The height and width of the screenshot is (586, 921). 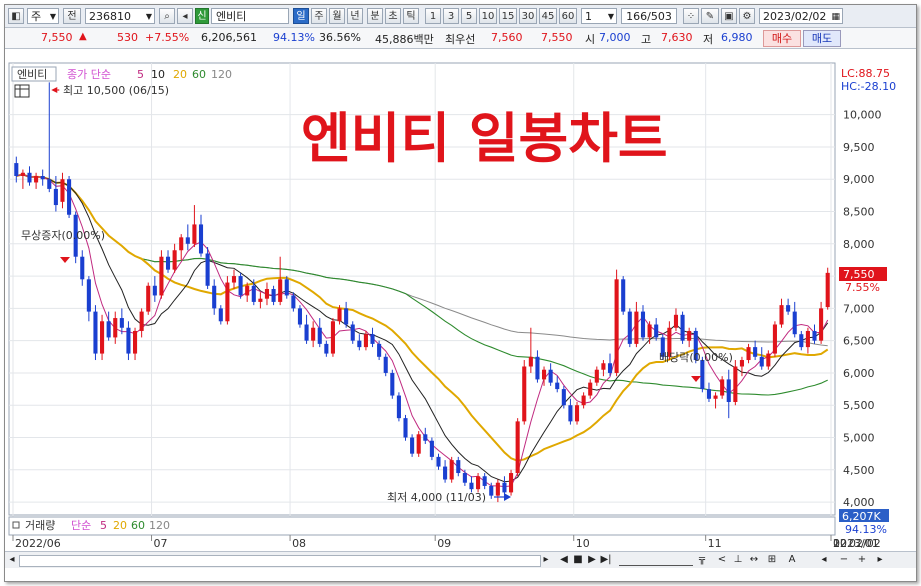 I want to click on scroll-right-icon: ▸, so click(x=546, y=560).